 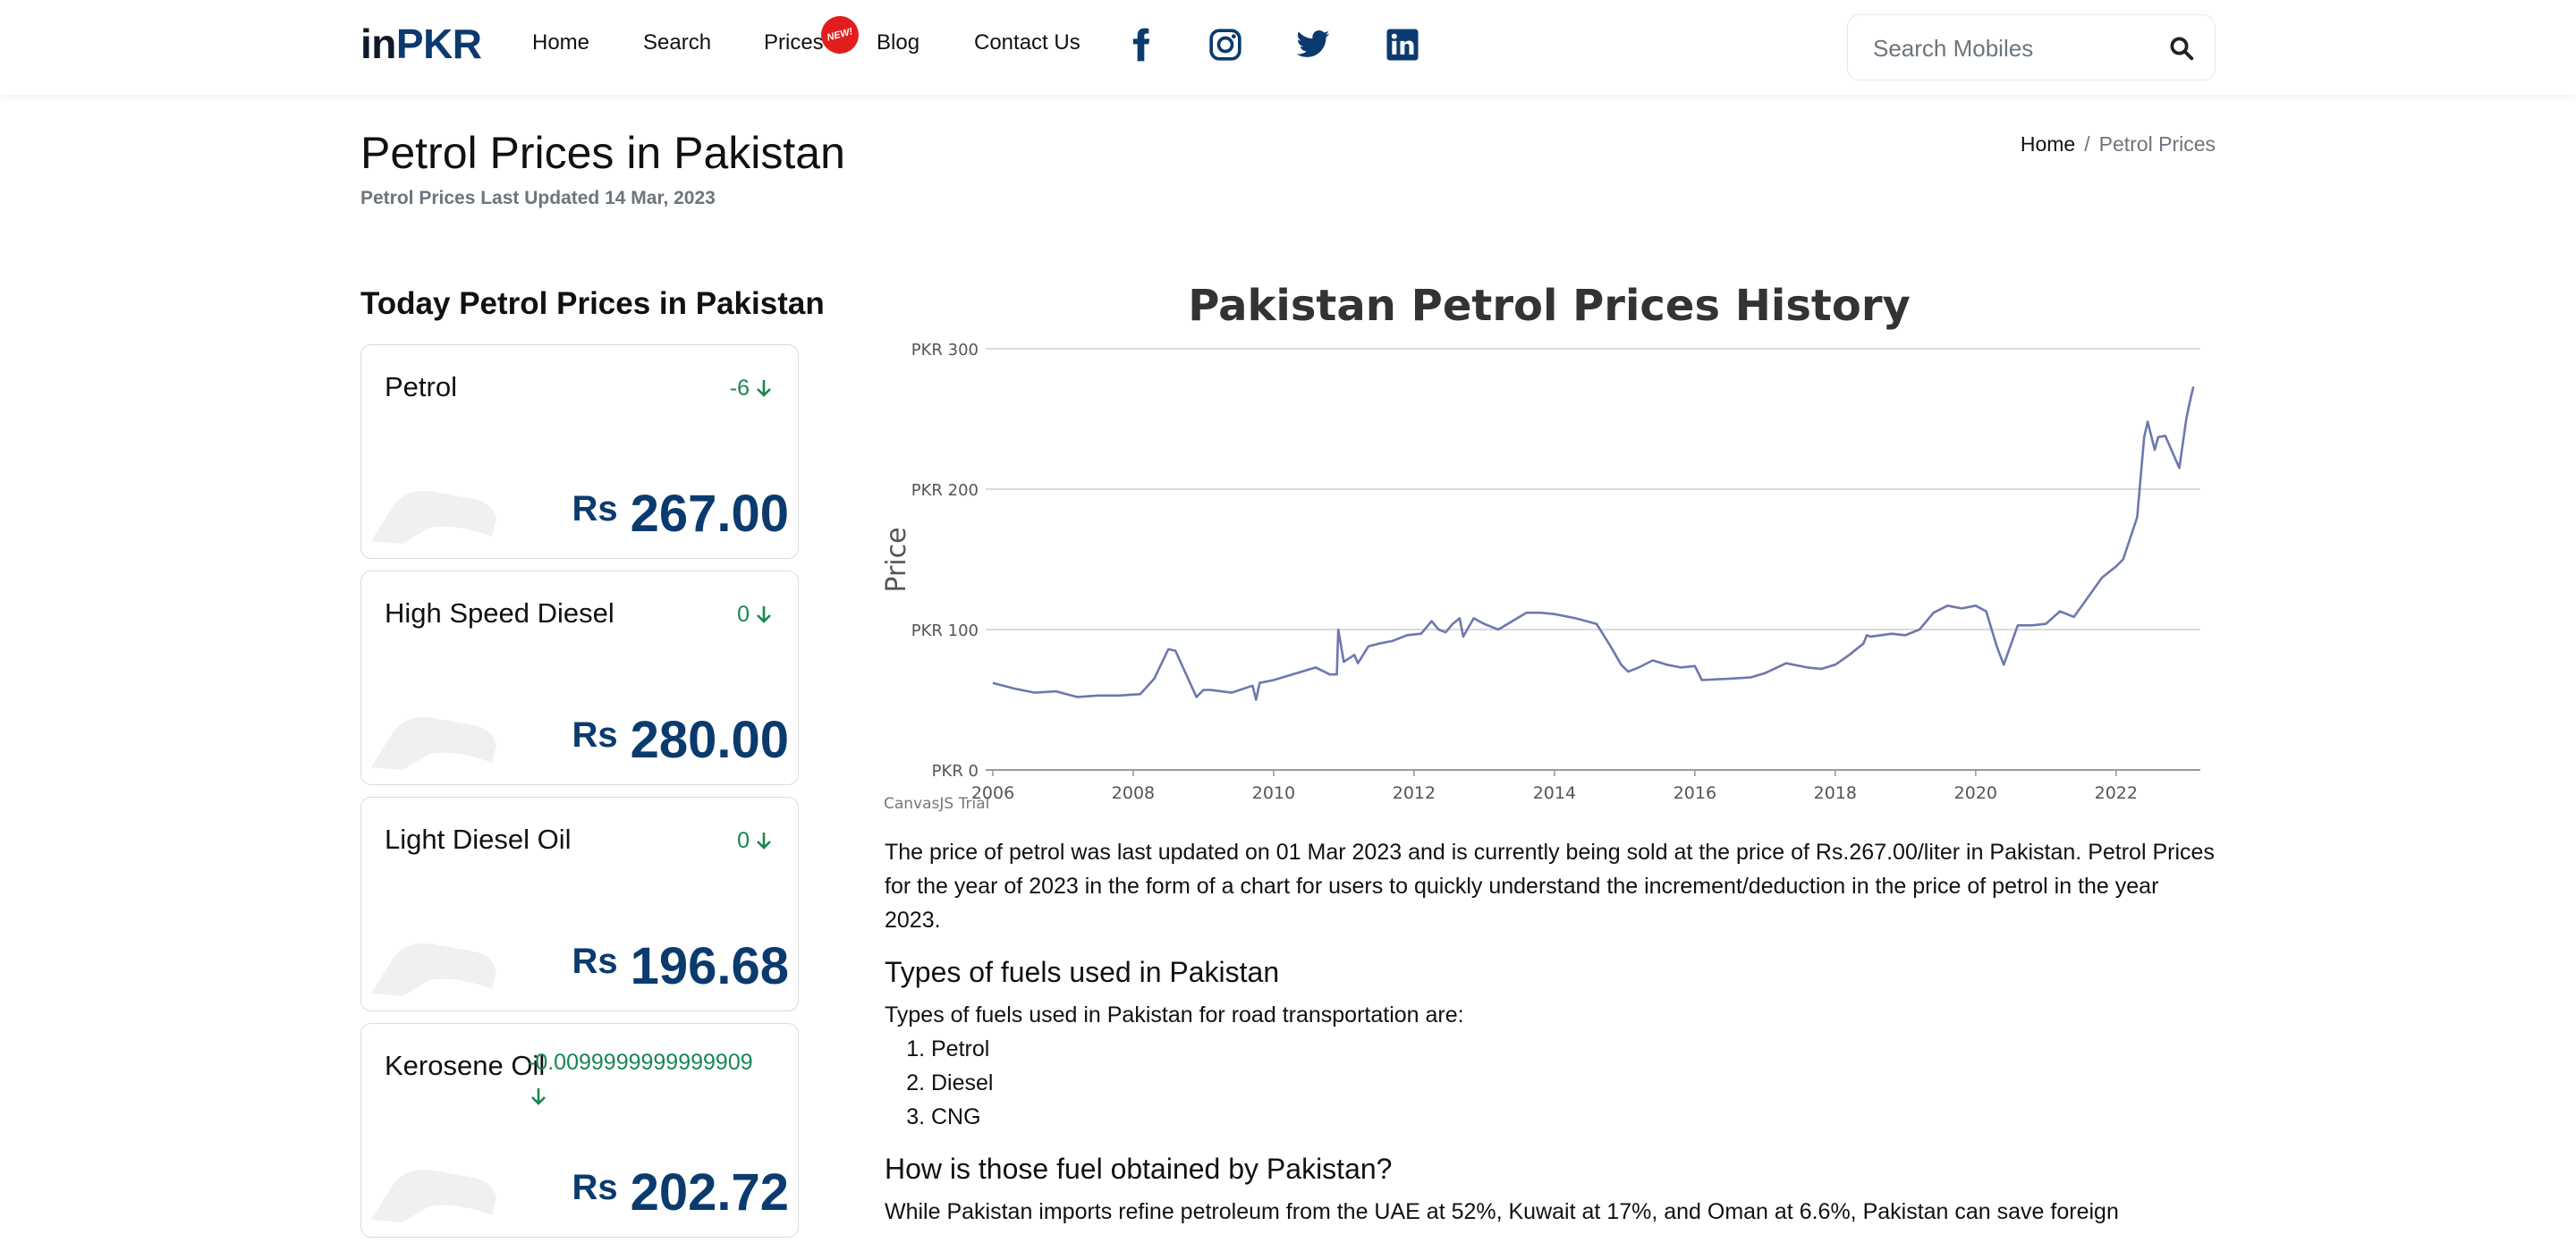 I want to click on instagram-icon, so click(x=1225, y=45).